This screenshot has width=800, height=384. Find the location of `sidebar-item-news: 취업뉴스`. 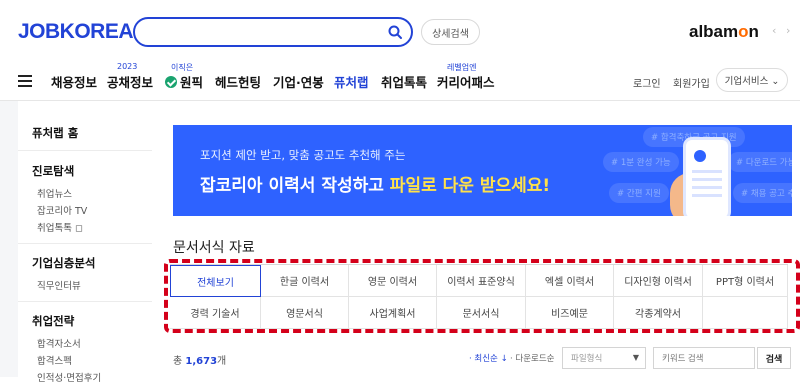

sidebar-item-news: 취업뉴스 is located at coordinates (54, 193).